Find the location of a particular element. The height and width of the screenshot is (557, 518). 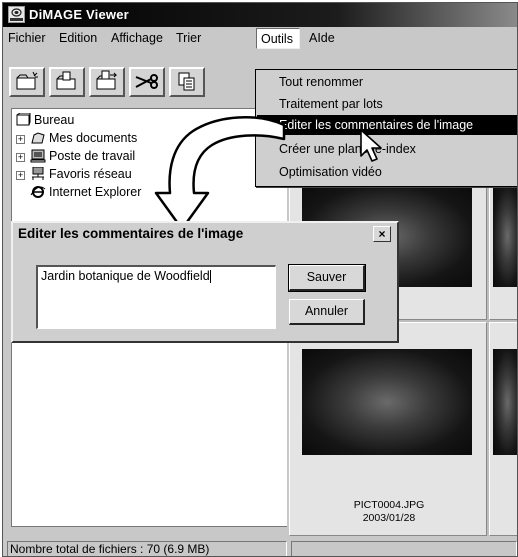

thumbnail-cell: PICT0004.JPG 2003/01/28 is located at coordinates (388, 429).